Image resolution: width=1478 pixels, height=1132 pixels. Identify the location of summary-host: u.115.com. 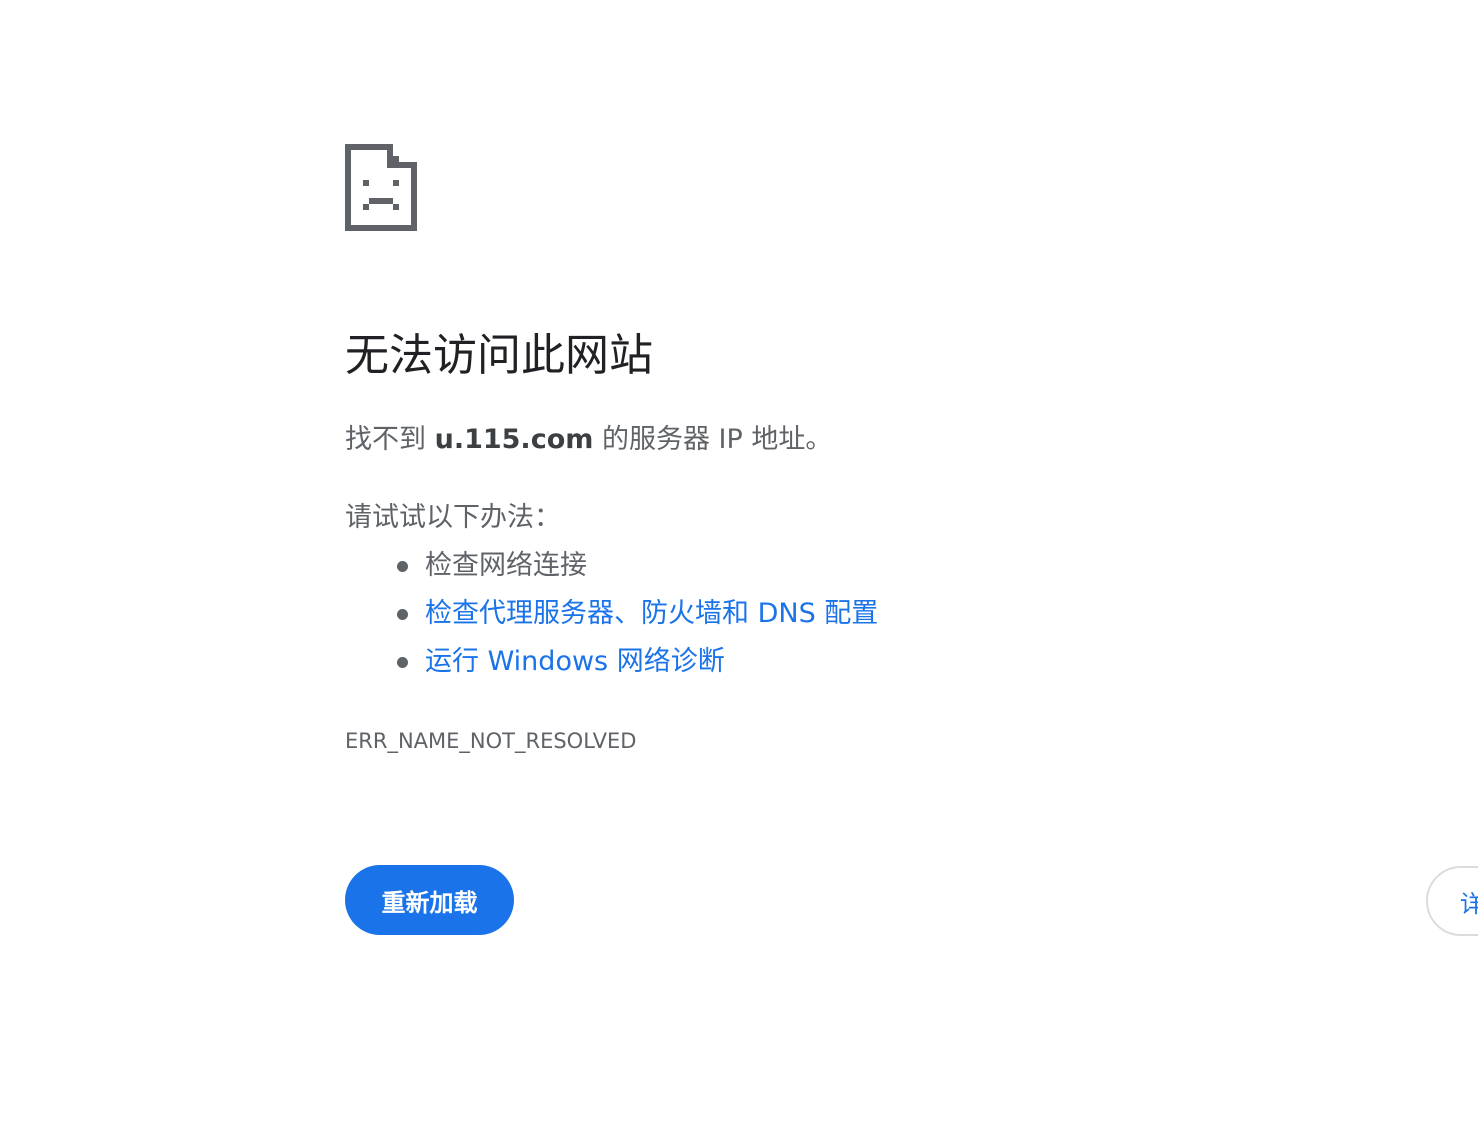
(514, 439).